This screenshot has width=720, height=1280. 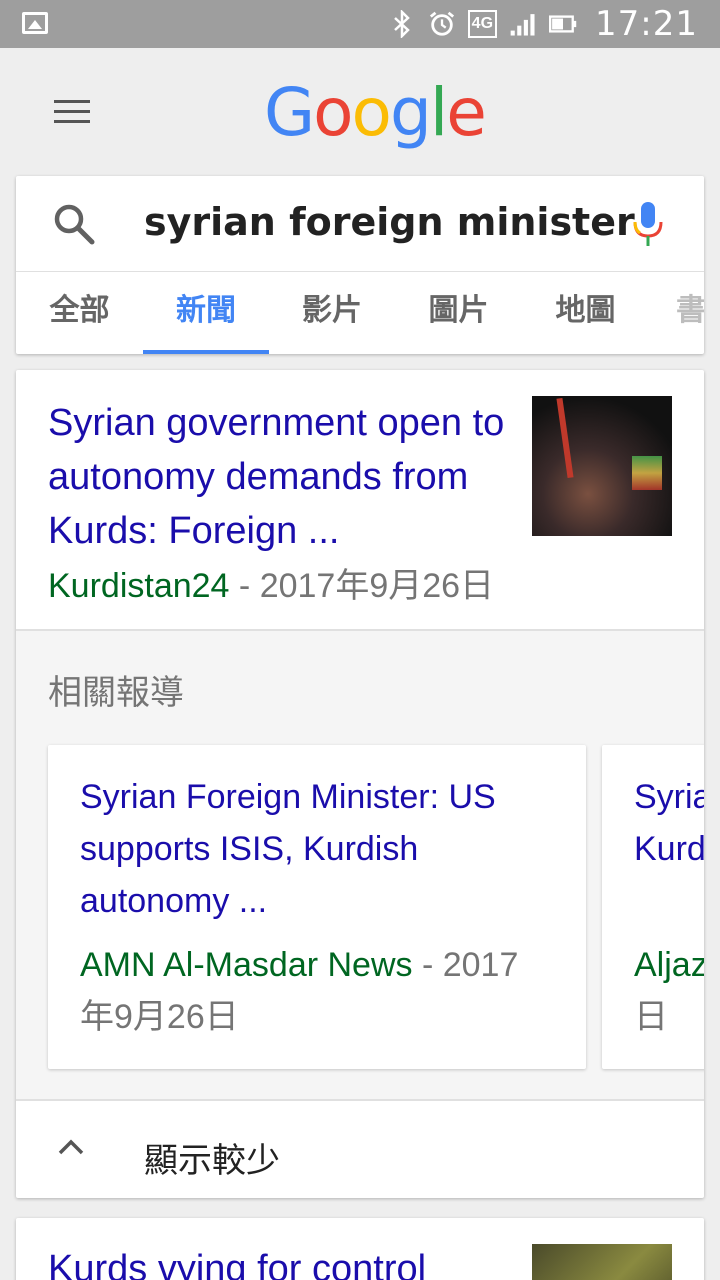 I want to click on news-title: Kurds vying for control, so click(x=283, y=1261).